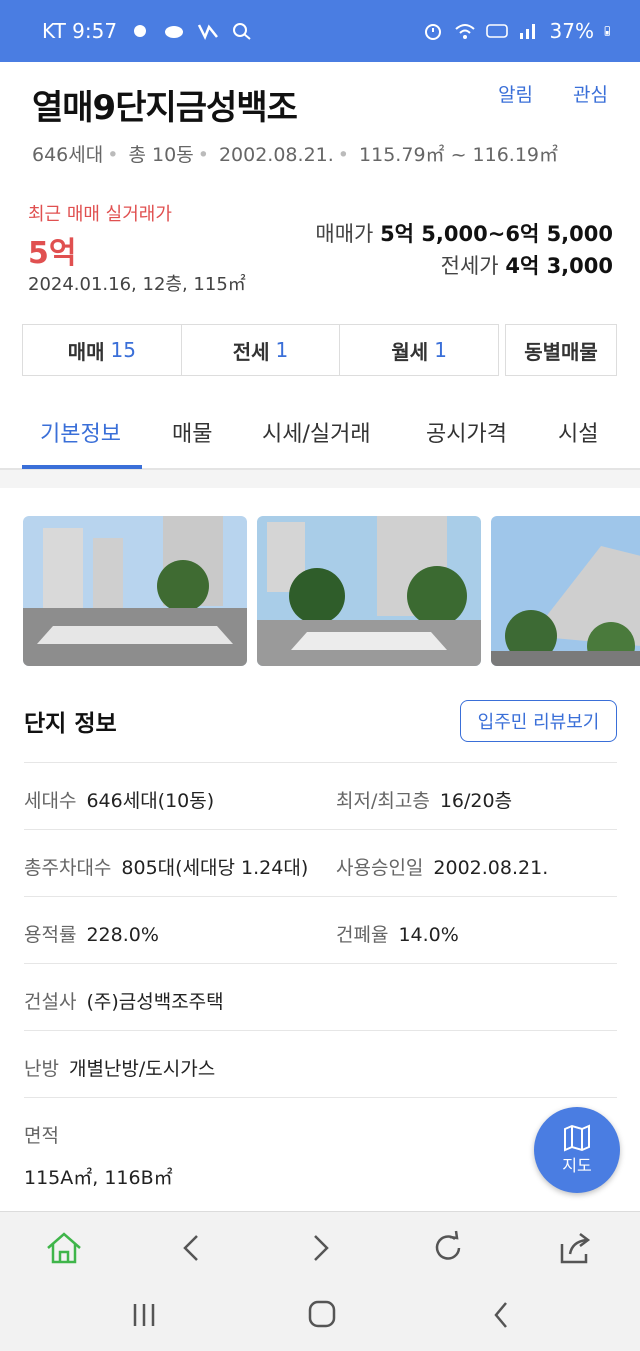  I want to click on deal-tab-jeonse: 전세 1, so click(260, 350).